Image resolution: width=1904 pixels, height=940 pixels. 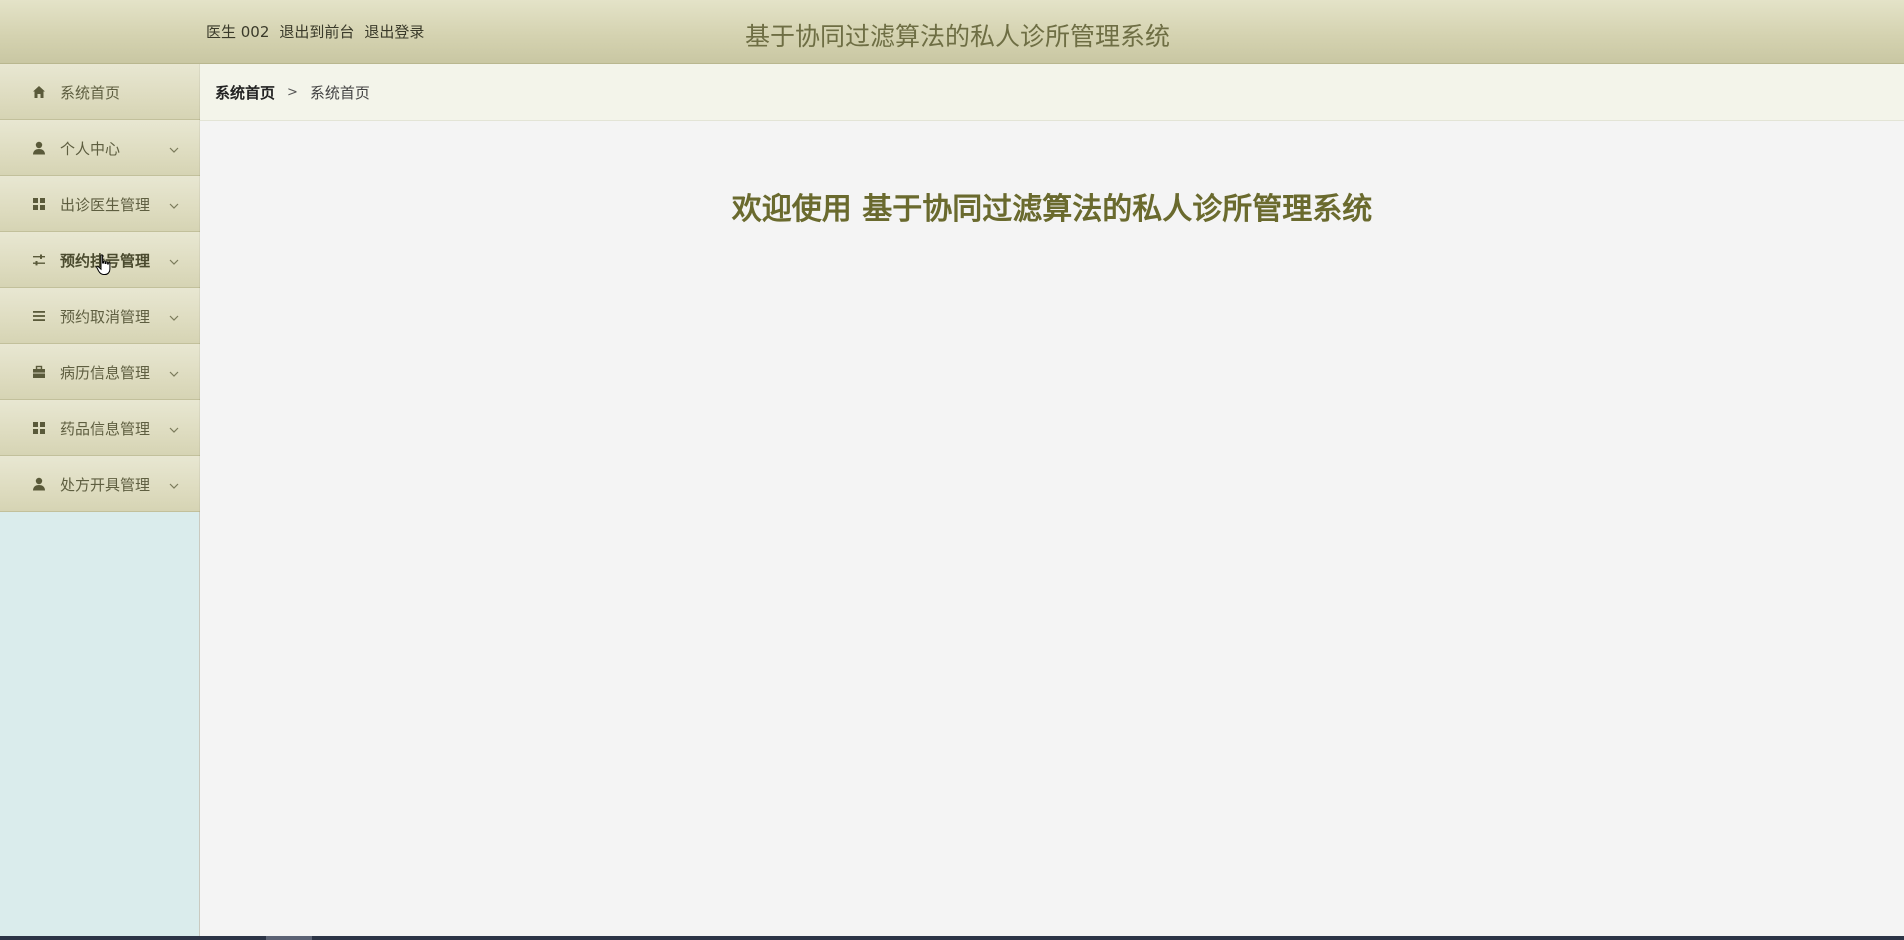 What do you see at coordinates (394, 31) in the screenshot?
I see `logout-link: 退出登录` at bounding box center [394, 31].